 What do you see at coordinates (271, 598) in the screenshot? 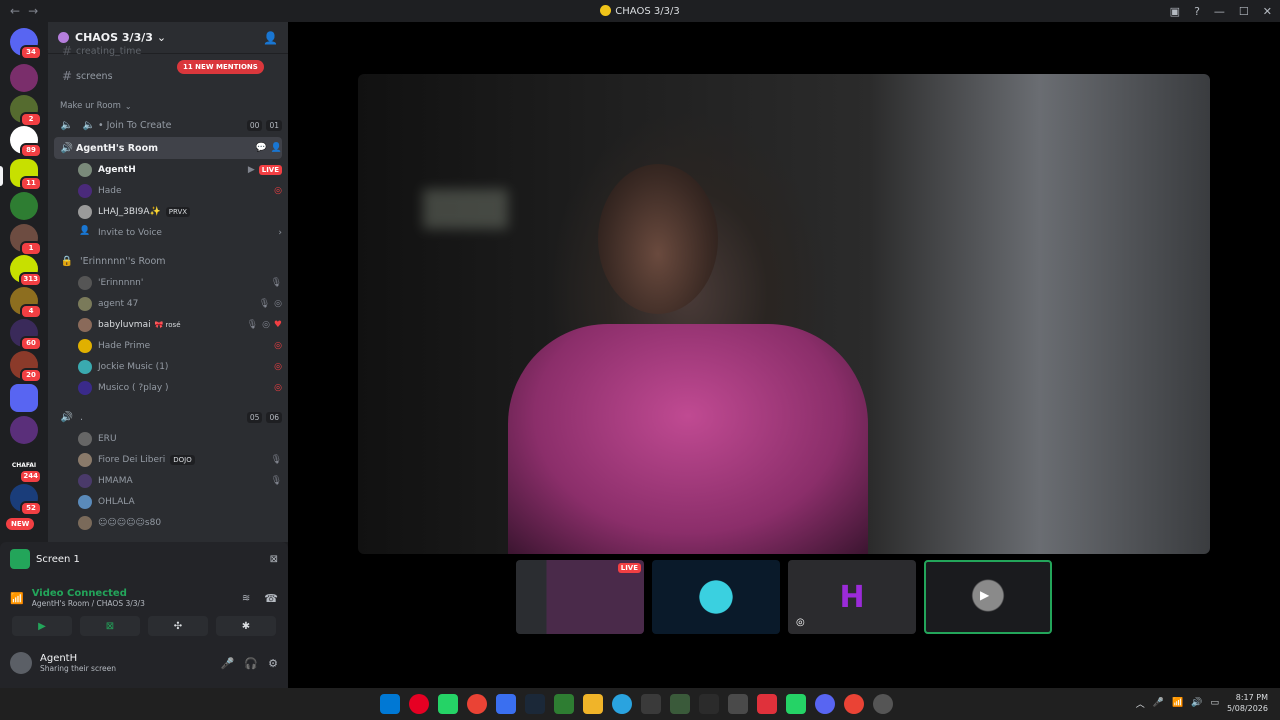
I see `disconnect-icon: ☎` at bounding box center [271, 598].